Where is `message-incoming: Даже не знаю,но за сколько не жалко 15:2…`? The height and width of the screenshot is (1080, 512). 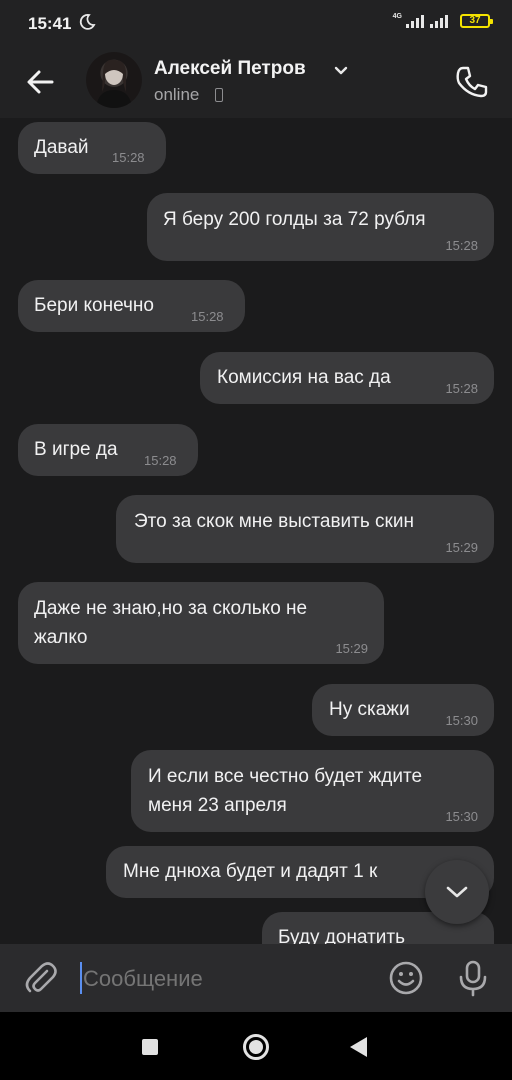 message-incoming: Даже не знаю,но за сколько не жалко 15:2… is located at coordinates (201, 623).